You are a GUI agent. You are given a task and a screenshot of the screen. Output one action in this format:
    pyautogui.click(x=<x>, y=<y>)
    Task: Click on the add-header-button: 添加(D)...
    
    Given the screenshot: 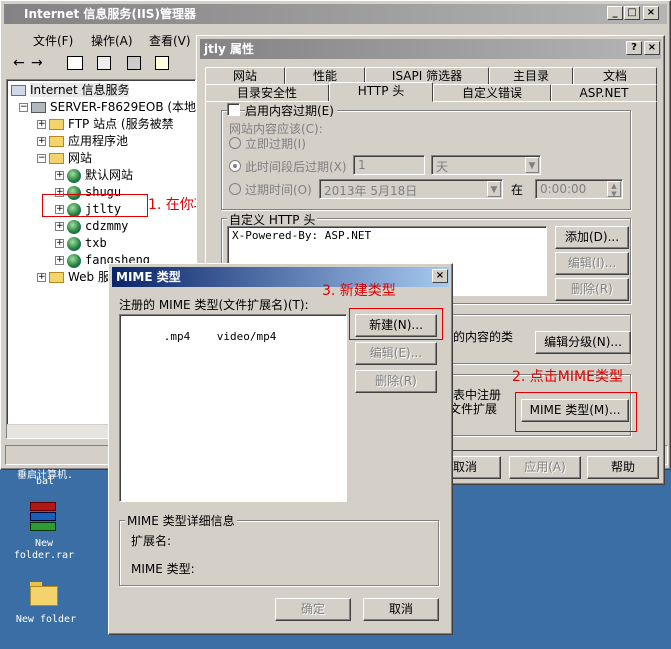 What is the action you would take?
    pyautogui.click(x=592, y=237)
    